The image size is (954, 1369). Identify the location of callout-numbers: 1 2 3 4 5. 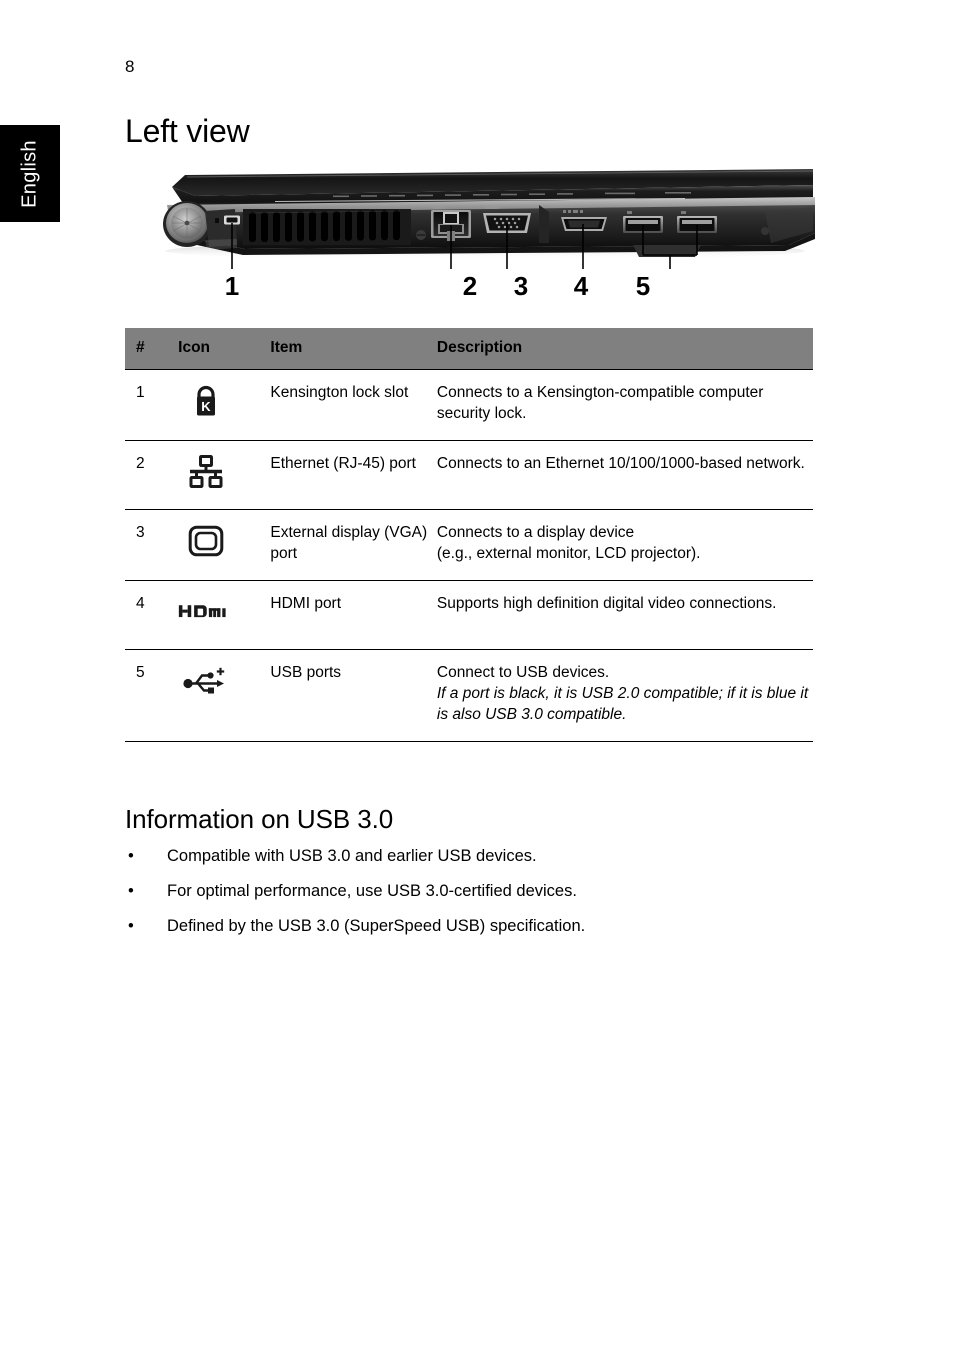
(437, 286).